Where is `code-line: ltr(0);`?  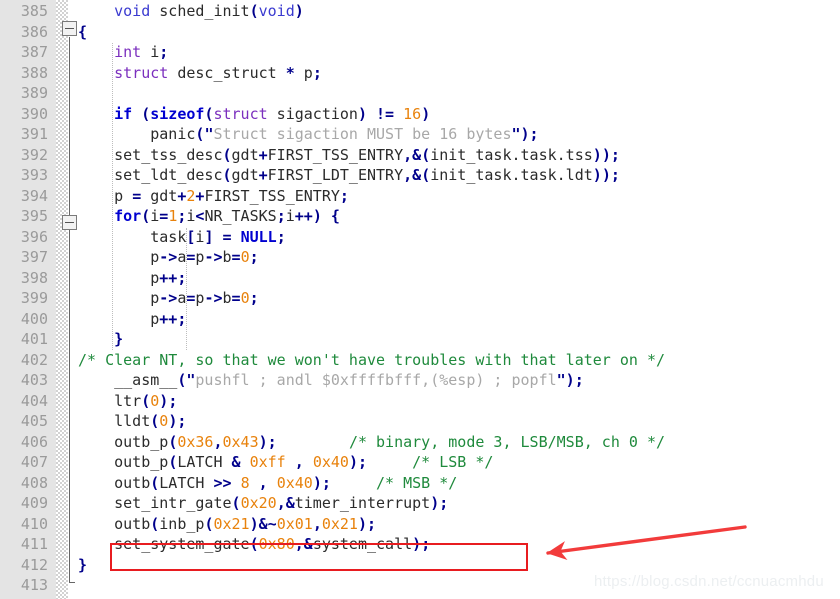 code-line: ltr(0); is located at coordinates (459, 401).